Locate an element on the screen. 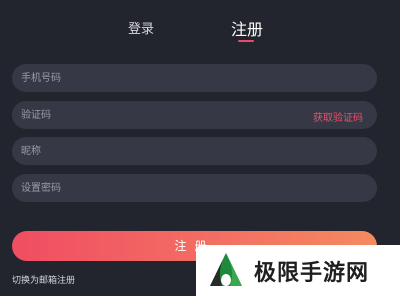 The height and width of the screenshot is (296, 400). password-input is located at coordinates (151, 188).